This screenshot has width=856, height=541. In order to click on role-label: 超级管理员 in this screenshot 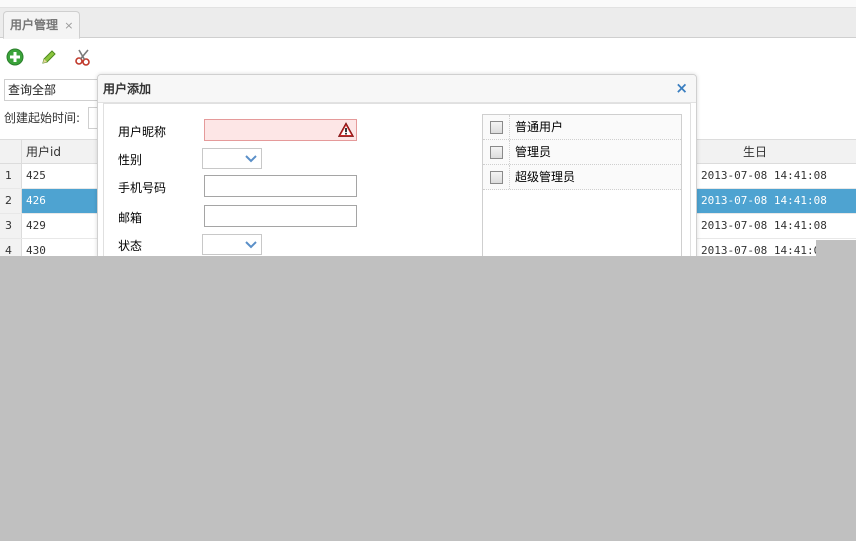, I will do `click(545, 177)`.